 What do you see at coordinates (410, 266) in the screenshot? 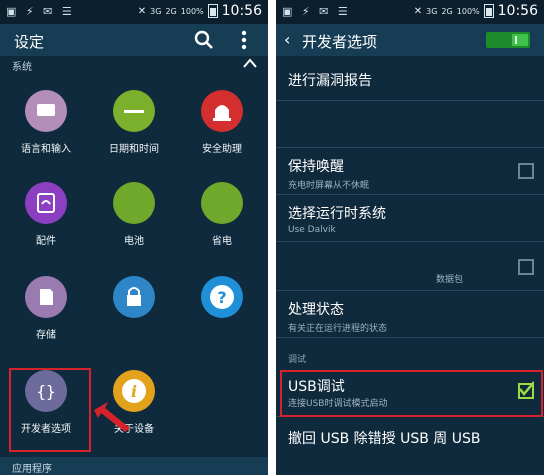
I see `row-hci-log: 数据包` at bounding box center [410, 266].